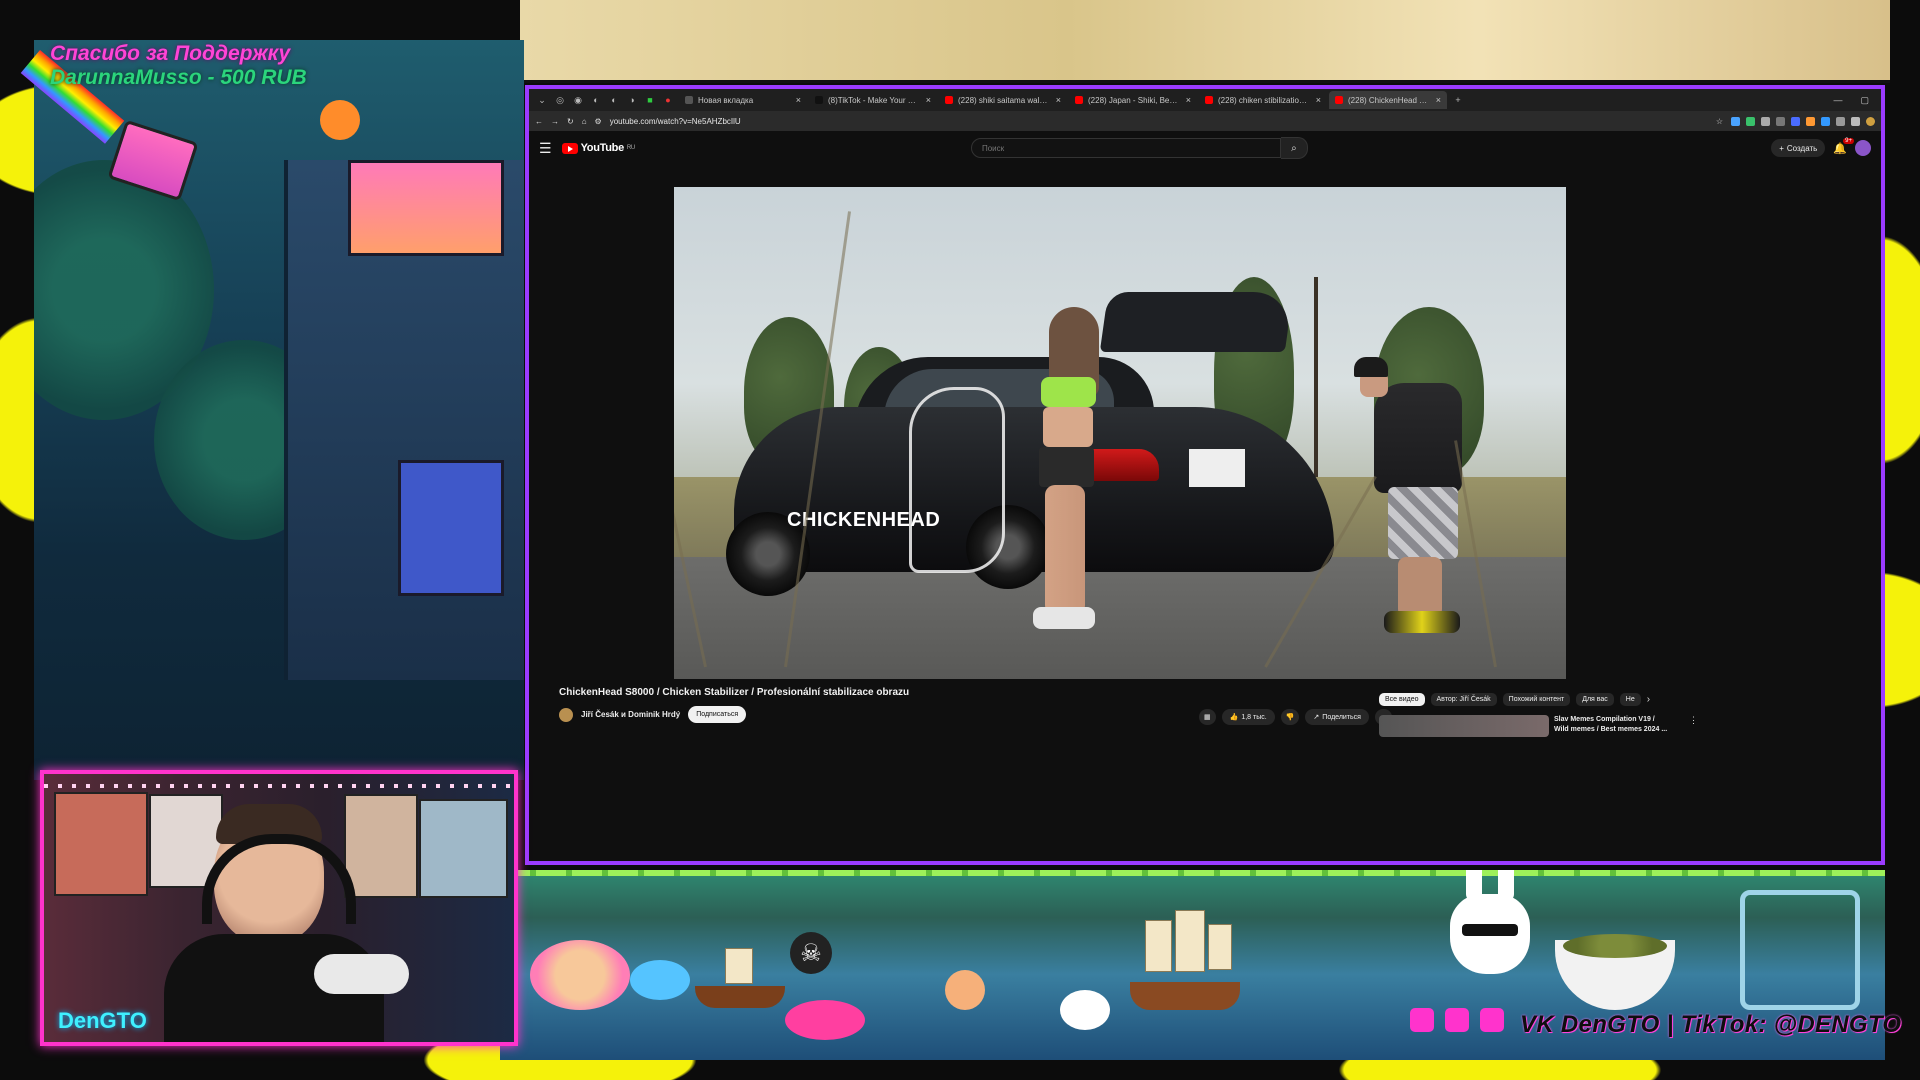 Image resolution: width=1920 pixels, height=1080 pixels. What do you see at coordinates (1604, 719) in the screenshot?
I see `recommended-title-line: Slav Memes Compilation V19 /` at bounding box center [1604, 719].